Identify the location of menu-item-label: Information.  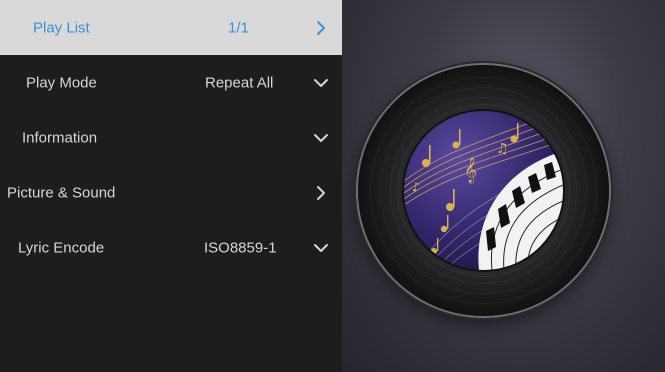
(60, 137).